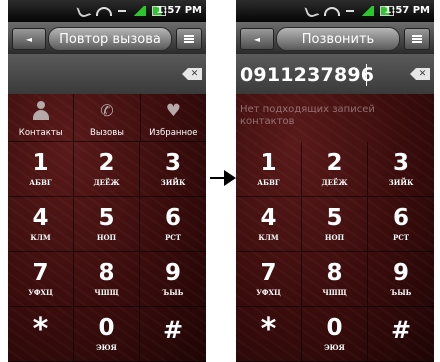 Image resolution: width=440 pixels, height=362 pixels. I want to click on heart-icon: ♥, so click(173, 111).